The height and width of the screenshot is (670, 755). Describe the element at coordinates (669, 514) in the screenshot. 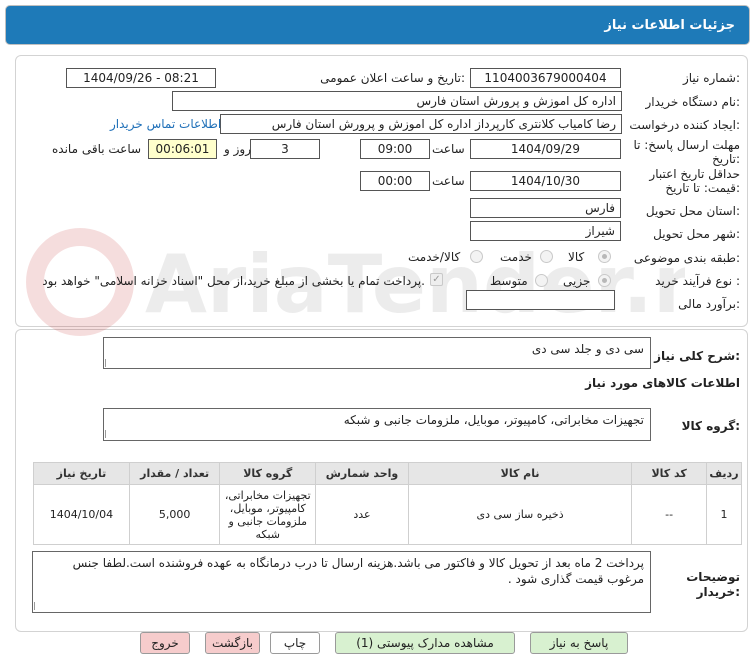

I see `cell-code: --` at that location.